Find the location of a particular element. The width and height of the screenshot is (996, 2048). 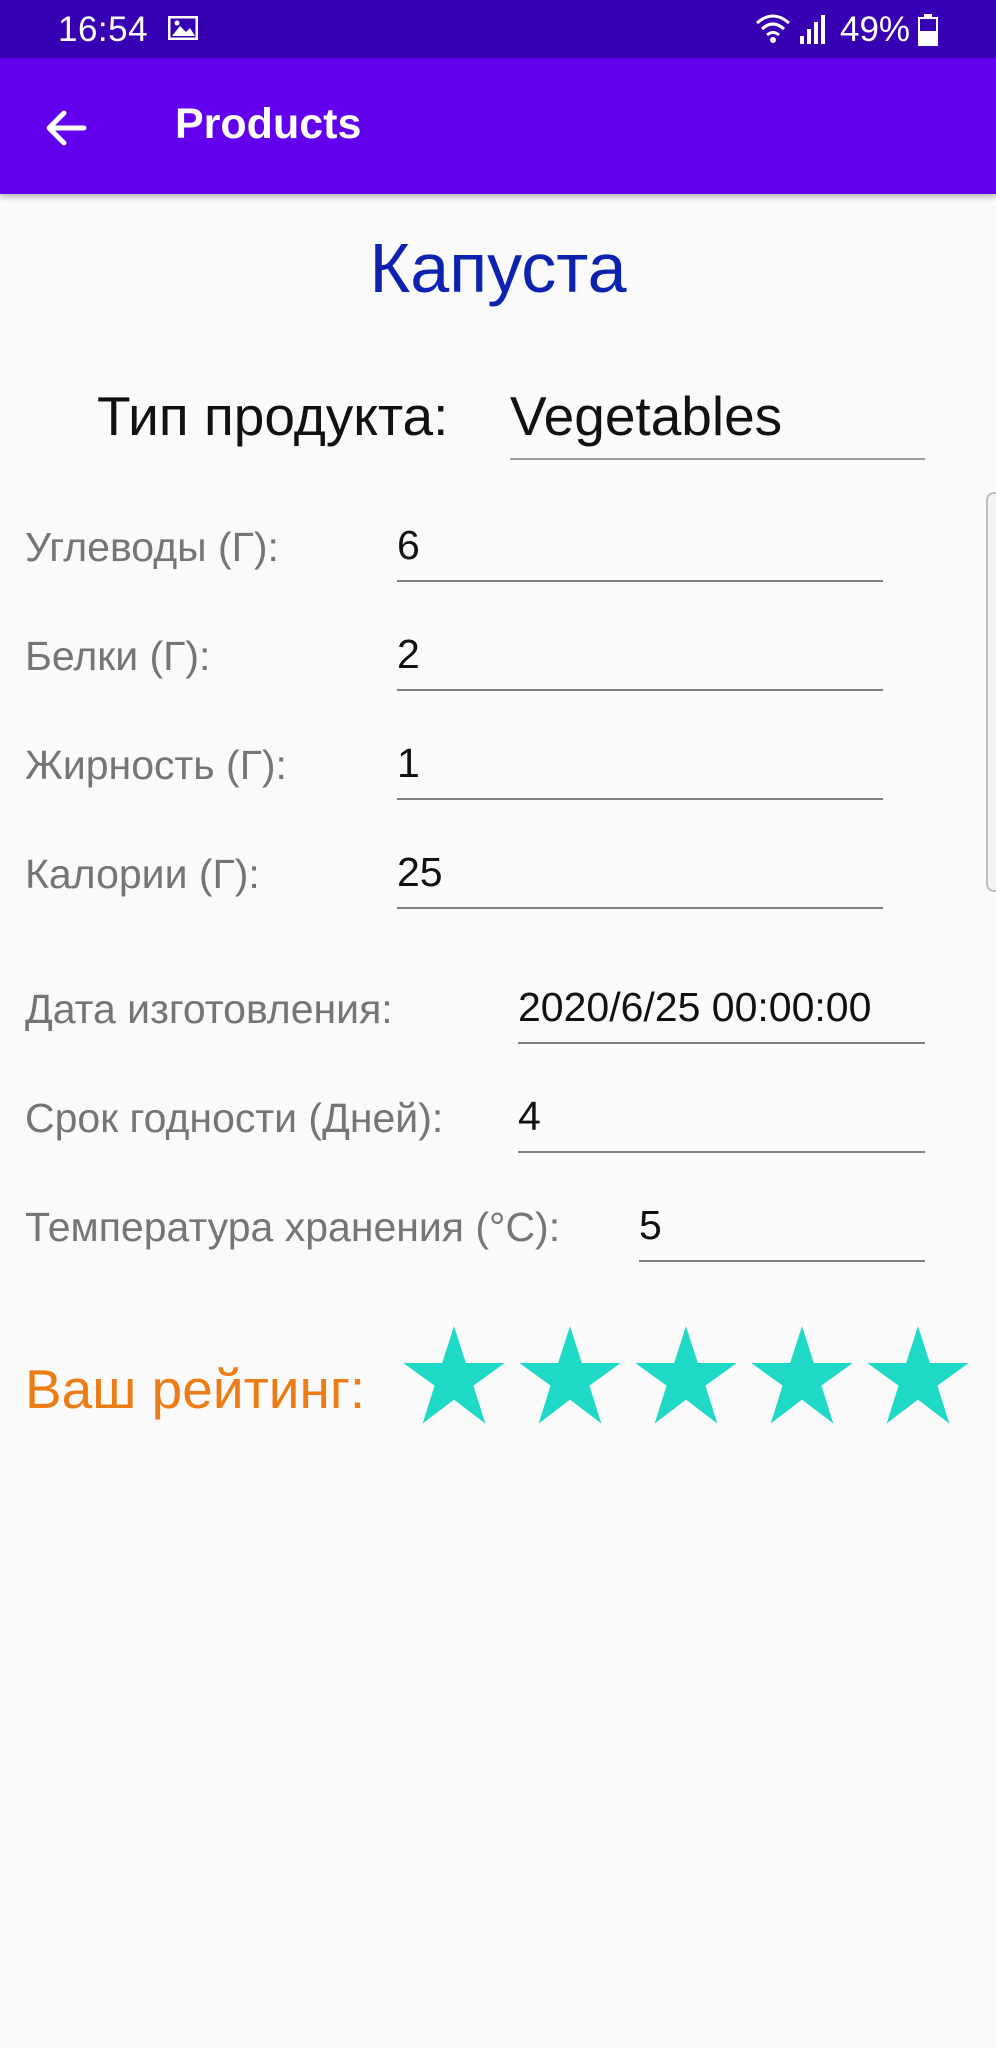

fat-label: Жирность (Г): is located at coordinates (156, 765).